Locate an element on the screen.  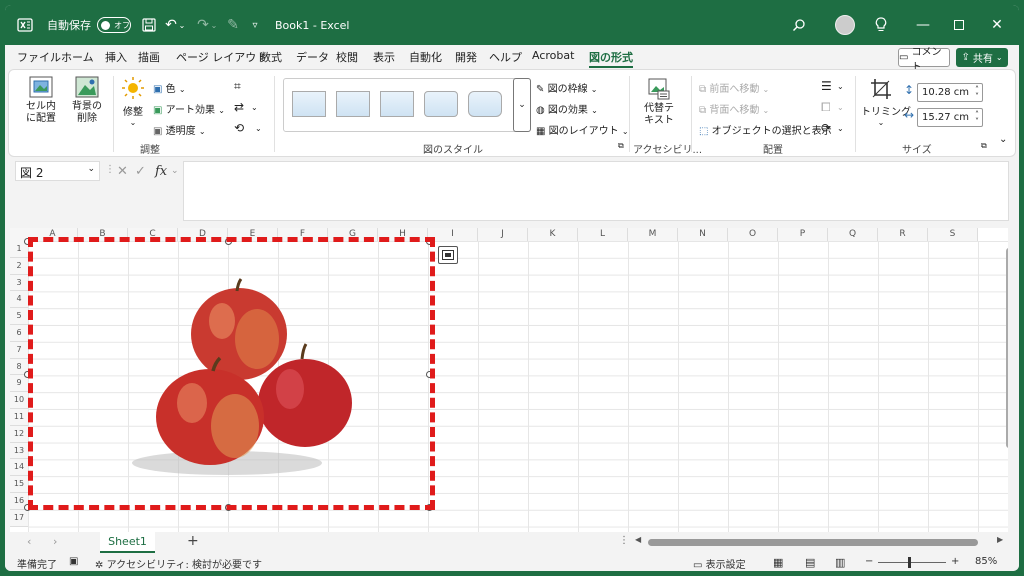
tab-split-icon: ⋮ is located at coordinates (624, 540).